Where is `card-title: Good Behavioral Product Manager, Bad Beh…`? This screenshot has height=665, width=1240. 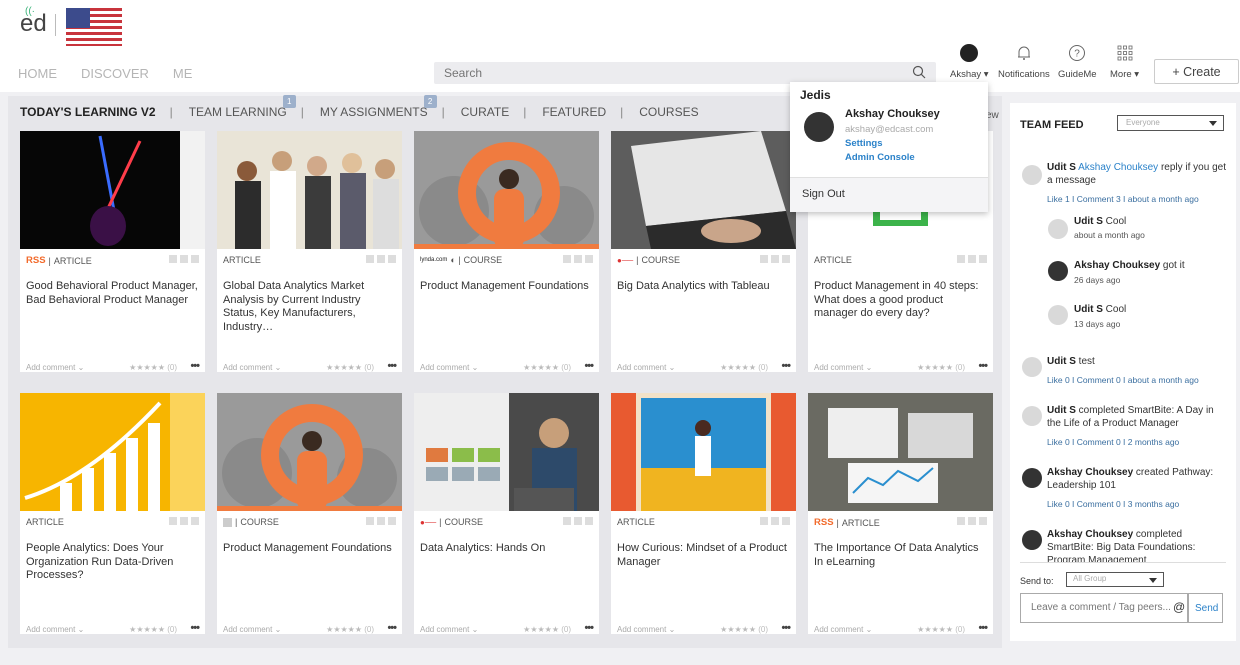 card-title: Good Behavioral Product Manager, Bad Beh… is located at coordinates (112, 293).